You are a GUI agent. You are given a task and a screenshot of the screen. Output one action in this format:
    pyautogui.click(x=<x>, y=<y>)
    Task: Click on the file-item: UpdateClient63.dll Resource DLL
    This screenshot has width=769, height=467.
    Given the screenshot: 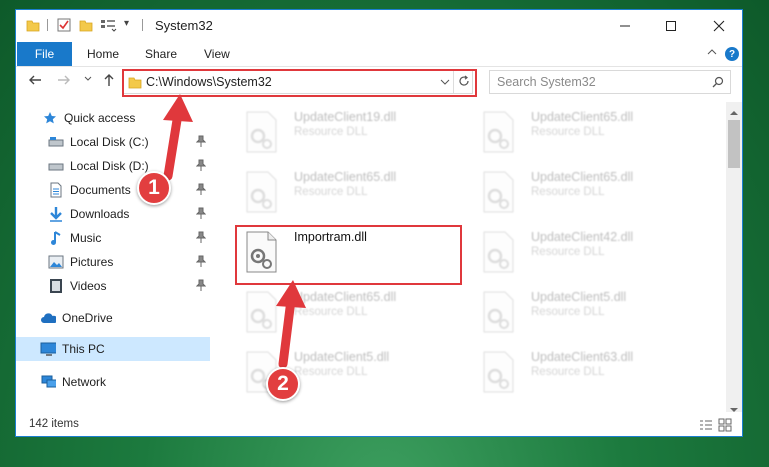 What is the action you would take?
    pyautogui.click(x=588, y=374)
    